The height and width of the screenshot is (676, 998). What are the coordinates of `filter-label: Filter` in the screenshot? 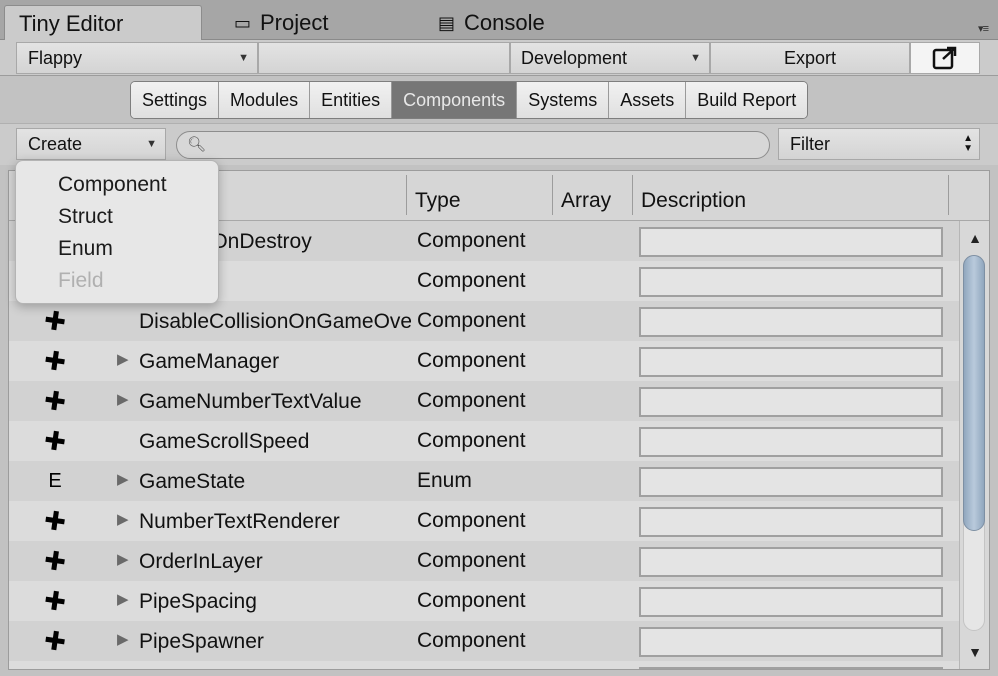 It's located at (810, 144).